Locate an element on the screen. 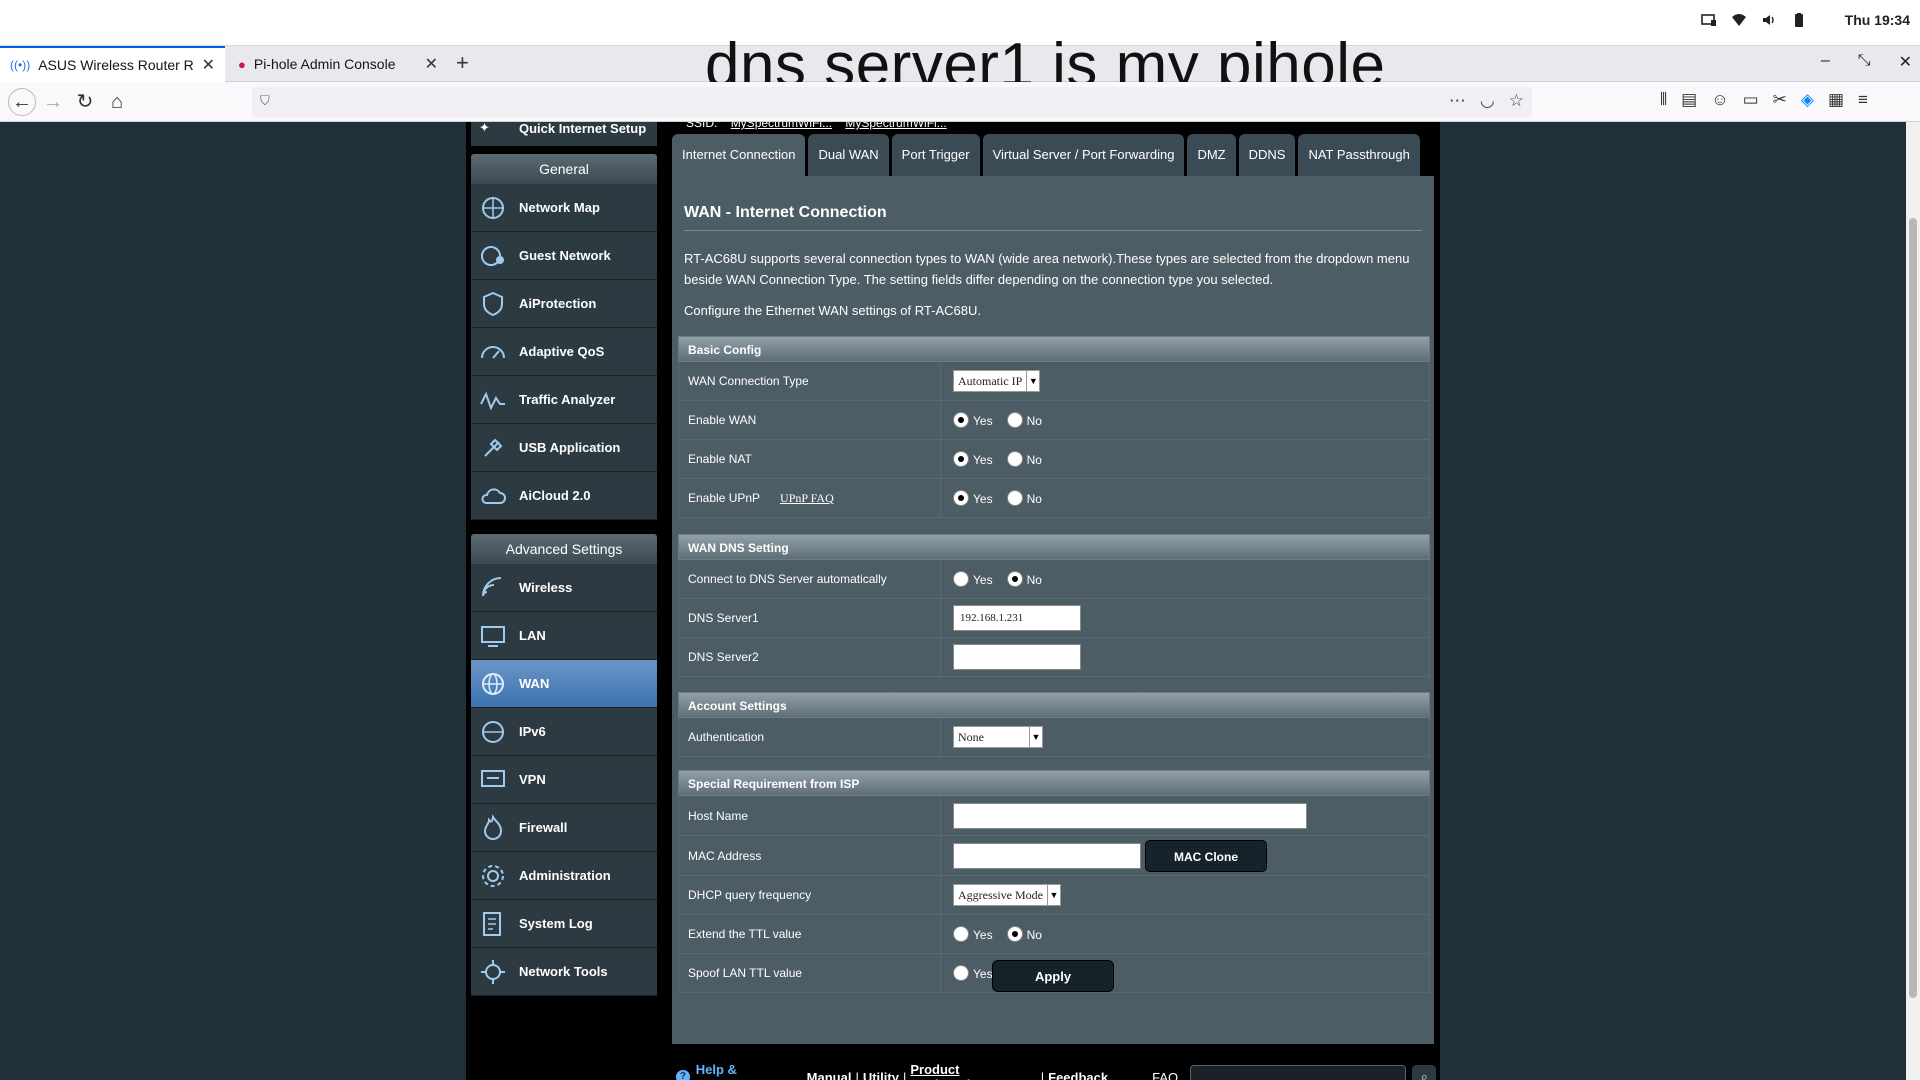 This screenshot has width=1920, height=1080. footer-link-manual: Manual is located at coordinates (829, 1075).